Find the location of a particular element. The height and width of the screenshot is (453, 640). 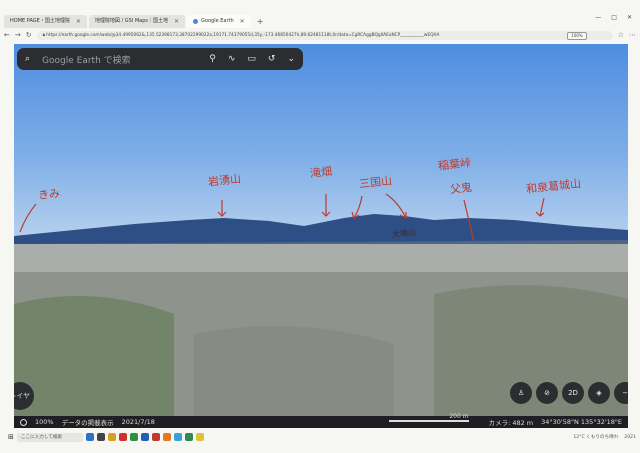

annotation-label: きみ is located at coordinates (49, 194).